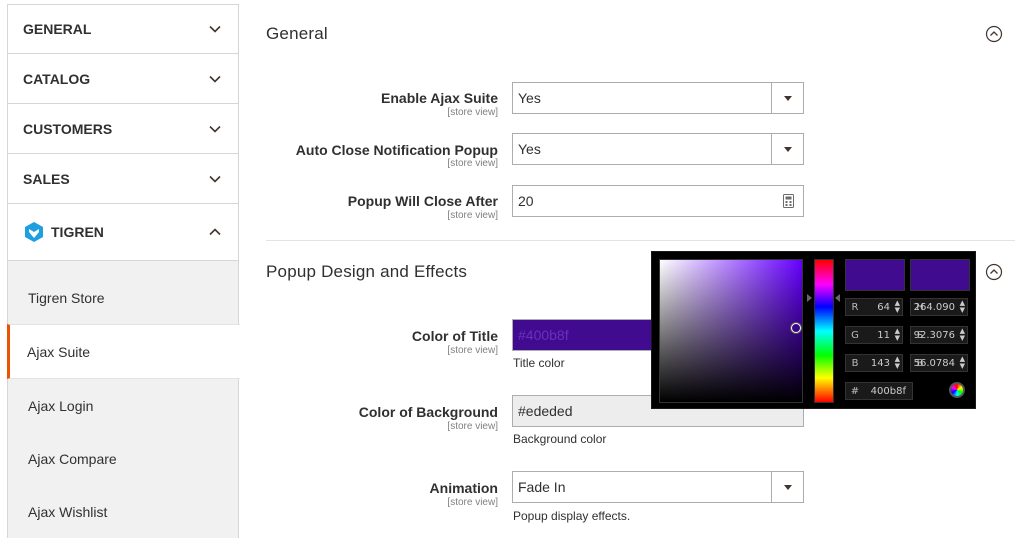  Describe the element at coordinates (874, 335) in the screenshot. I see `green-field: G 11 ▲ ▼` at that location.